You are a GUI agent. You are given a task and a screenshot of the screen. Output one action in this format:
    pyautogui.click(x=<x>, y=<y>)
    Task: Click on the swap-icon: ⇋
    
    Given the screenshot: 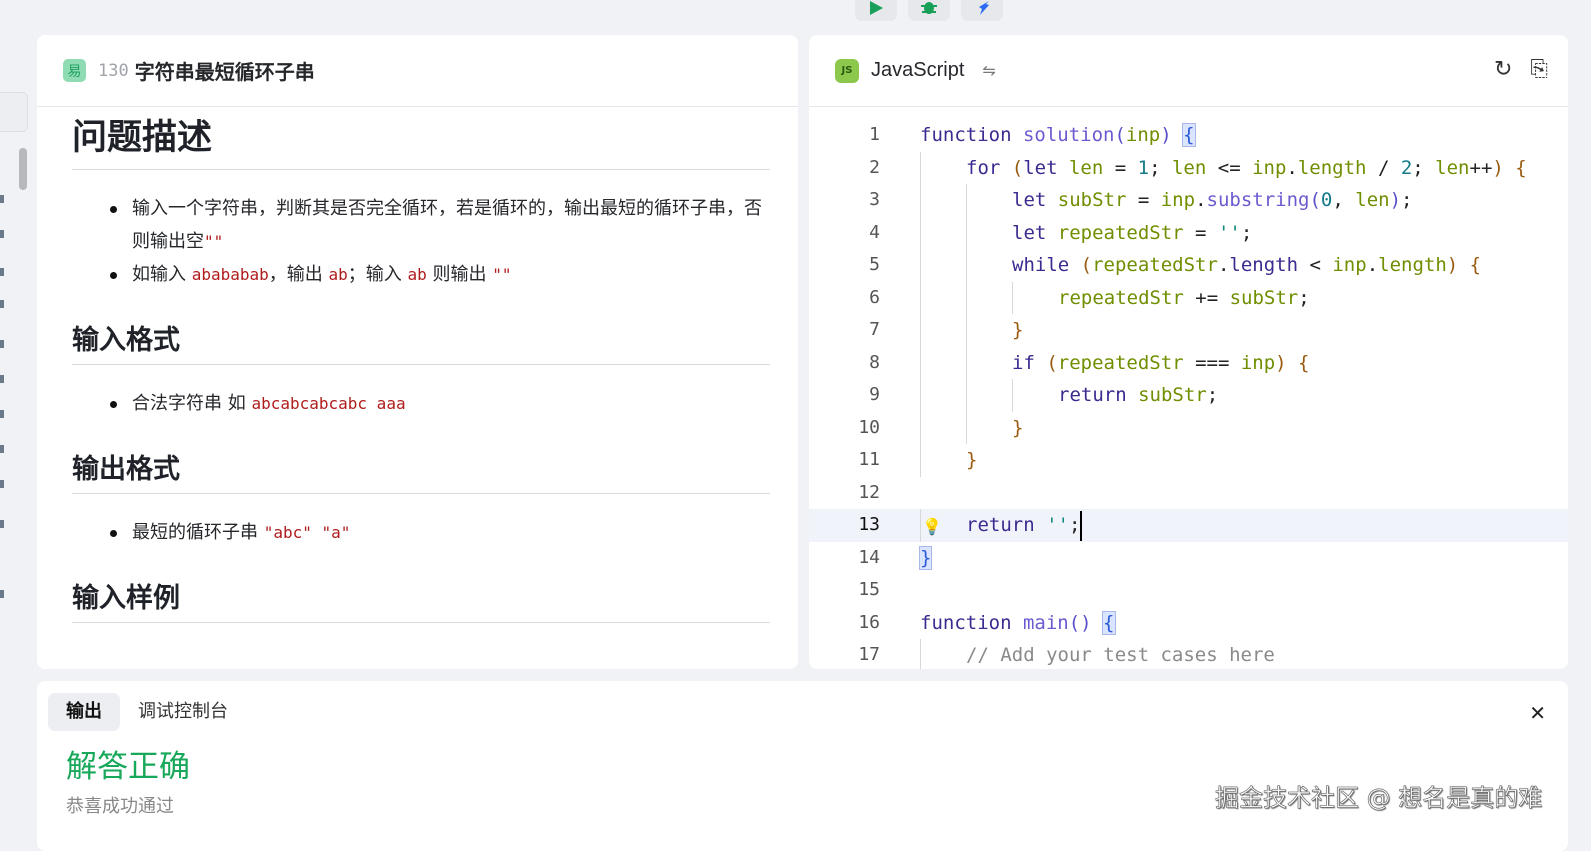 What is the action you would take?
    pyautogui.click(x=988, y=70)
    